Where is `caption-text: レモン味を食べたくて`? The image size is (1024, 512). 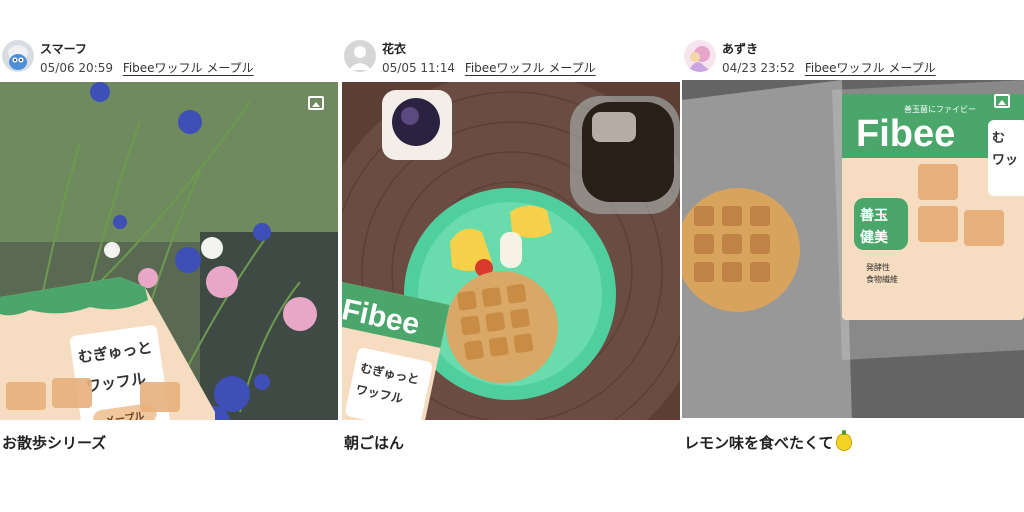 caption-text: レモン味を食べたくて is located at coordinates (759, 443).